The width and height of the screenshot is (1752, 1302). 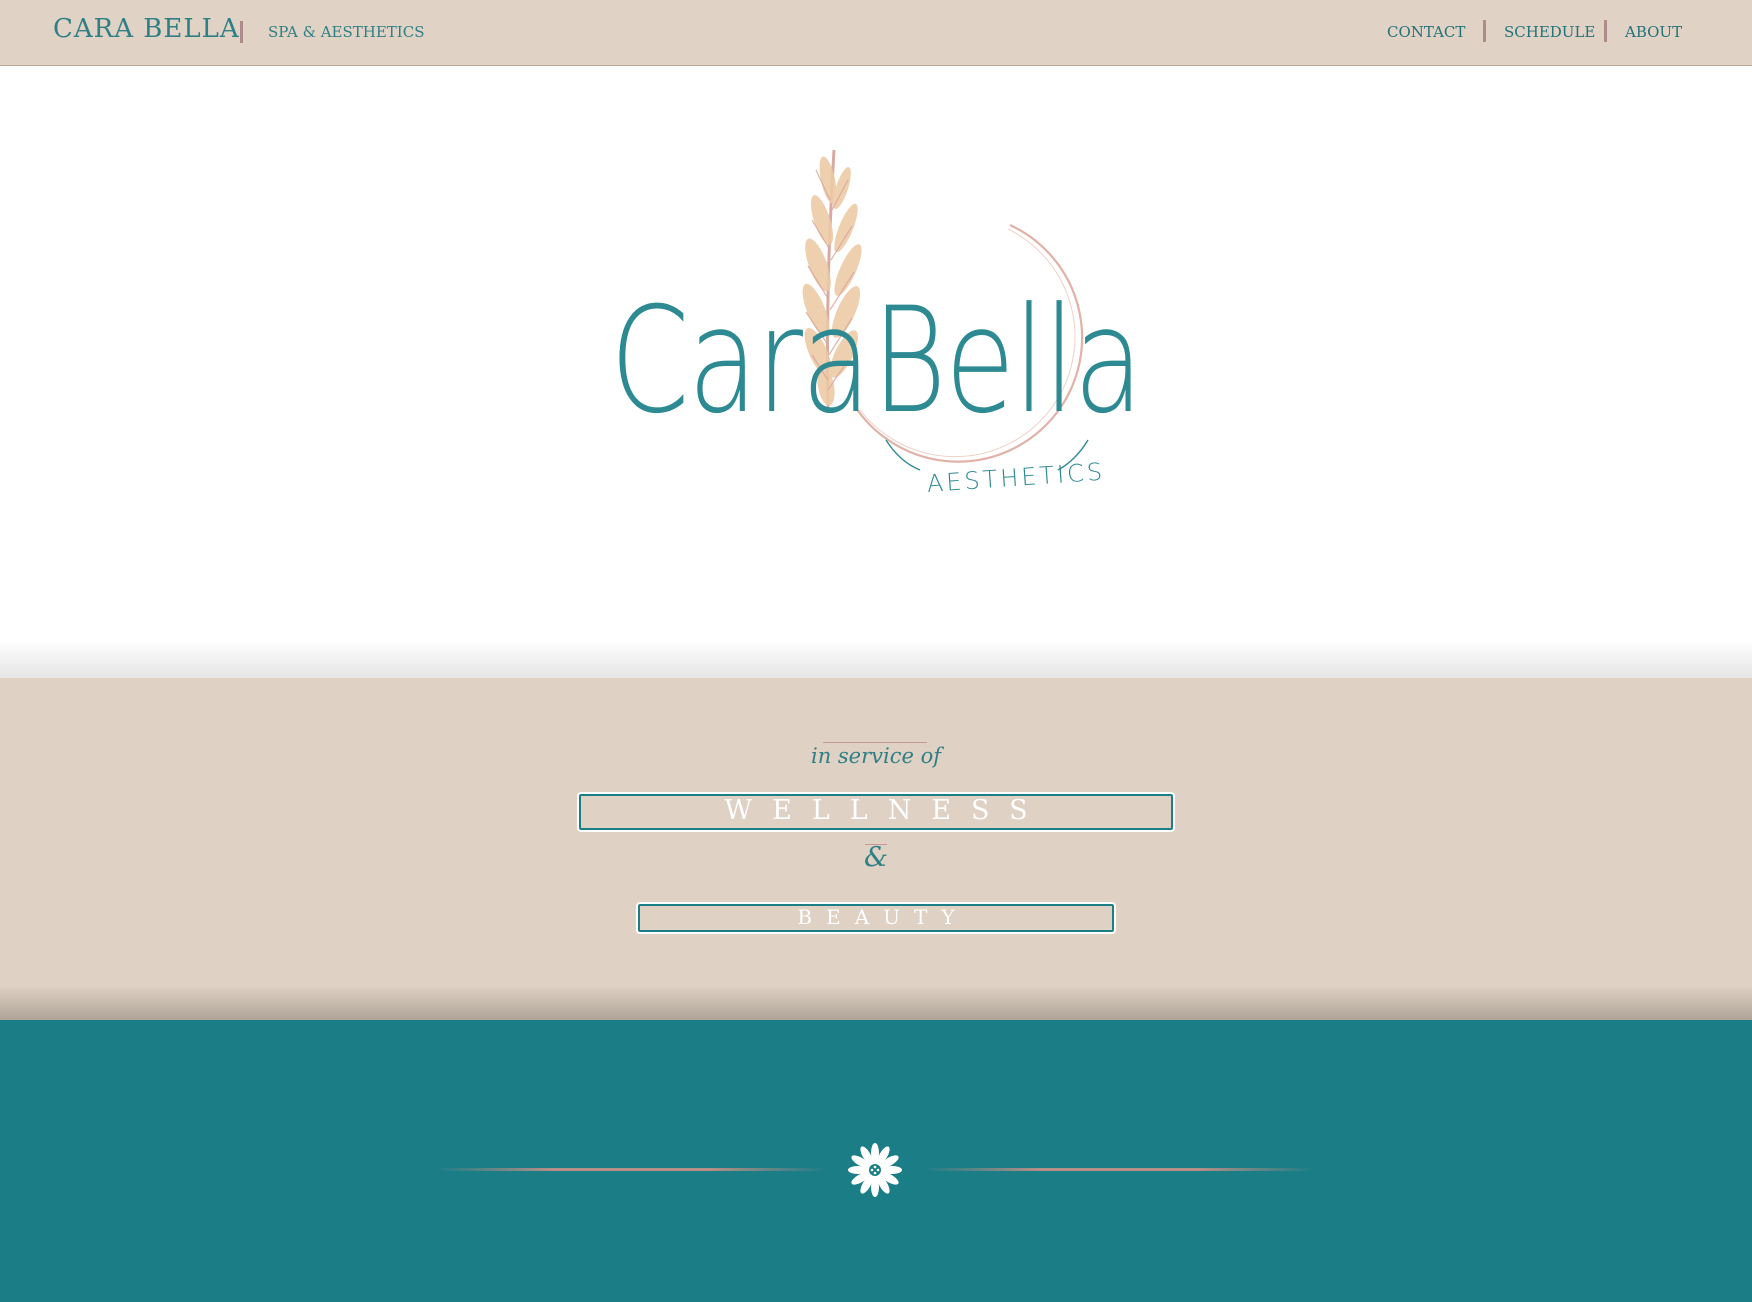 What do you see at coordinates (876, 812) in the screenshot?
I see `wellness-button: WELLNESS` at bounding box center [876, 812].